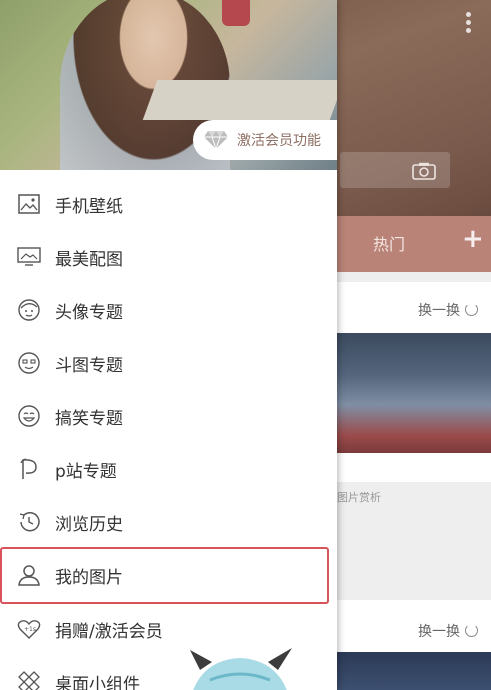 The height and width of the screenshot is (690, 491). Describe the element at coordinates (29, 680) in the screenshot. I see `widget-icon` at that location.